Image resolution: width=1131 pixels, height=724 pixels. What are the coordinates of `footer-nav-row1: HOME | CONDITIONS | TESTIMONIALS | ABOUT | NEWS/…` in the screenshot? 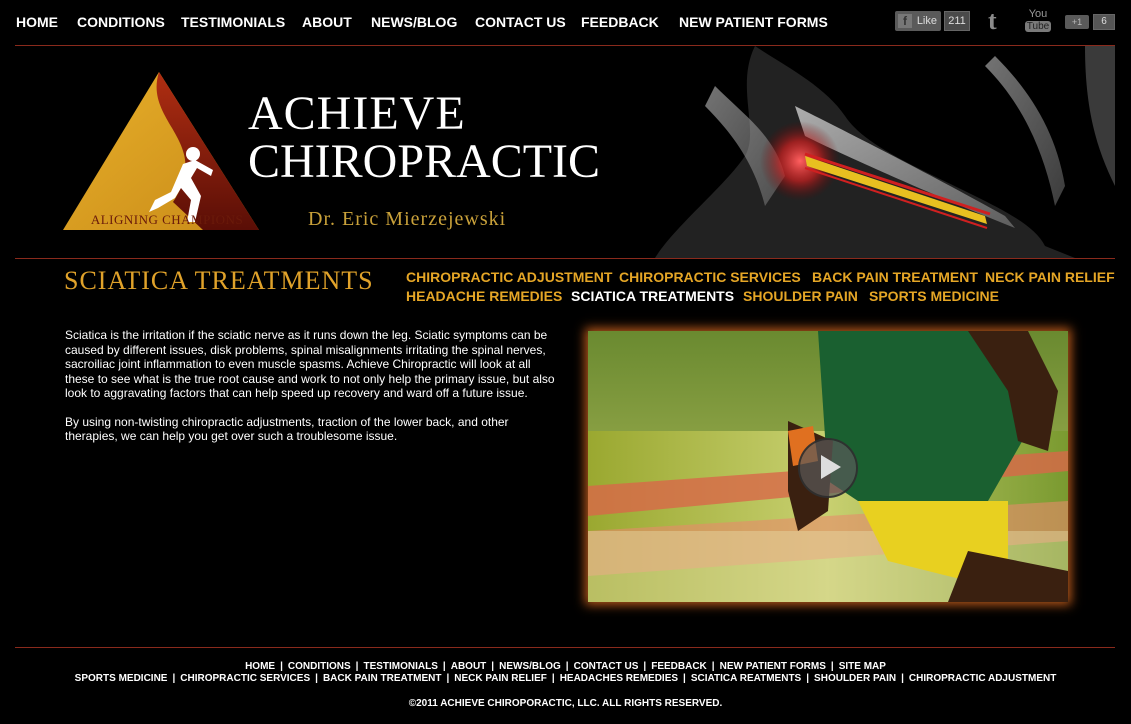 It's located at (565, 666).